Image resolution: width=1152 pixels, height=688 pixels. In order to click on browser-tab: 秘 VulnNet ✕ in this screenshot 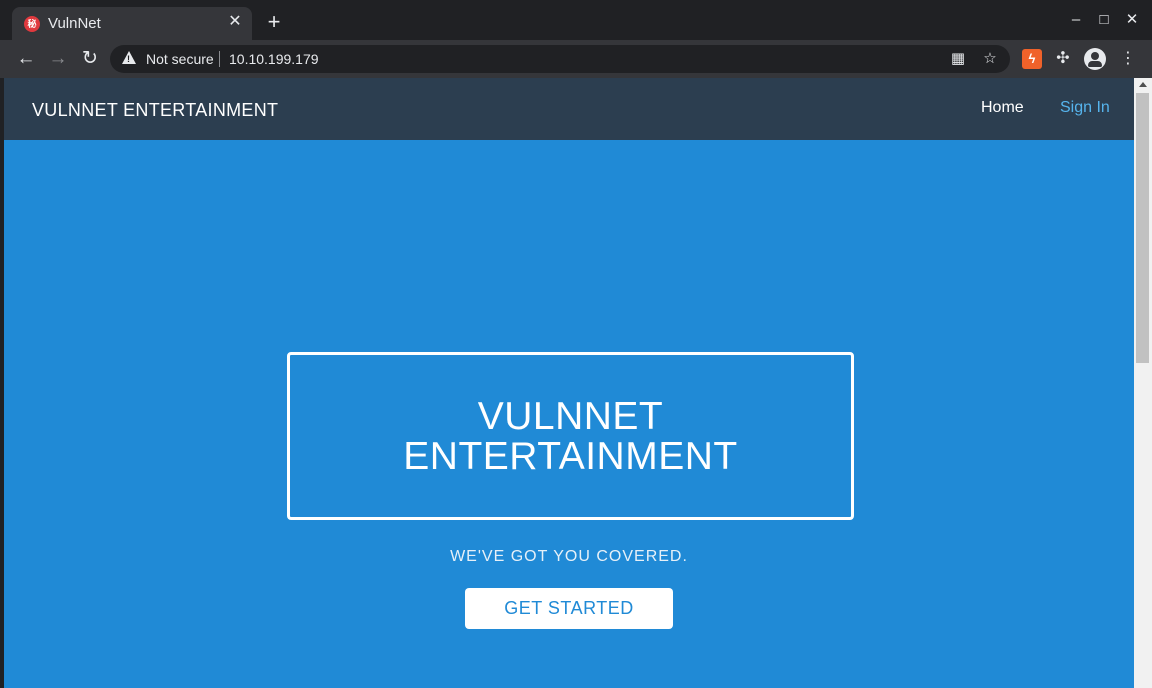, I will do `click(132, 23)`.